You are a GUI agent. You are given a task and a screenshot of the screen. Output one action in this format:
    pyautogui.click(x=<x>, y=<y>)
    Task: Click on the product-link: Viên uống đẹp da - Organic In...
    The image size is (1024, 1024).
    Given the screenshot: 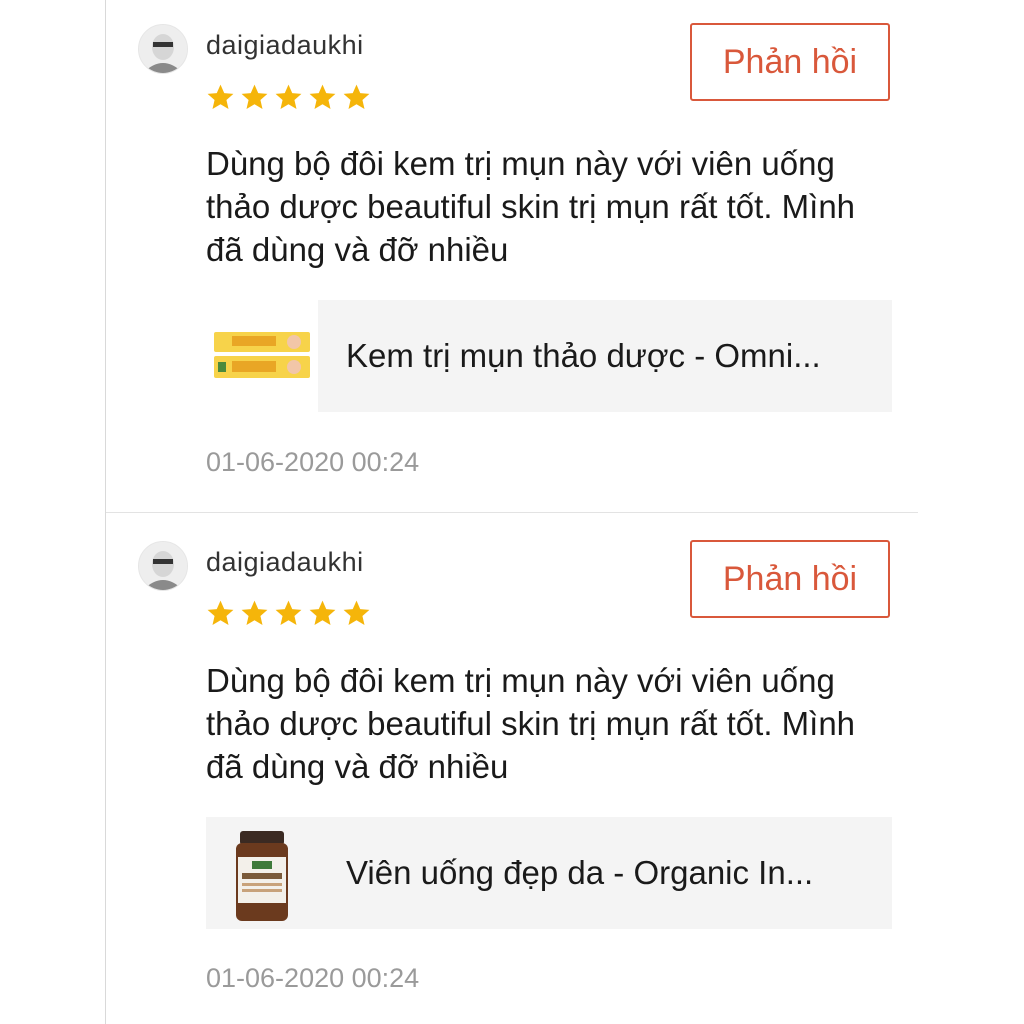 What is the action you would take?
    pyautogui.click(x=549, y=873)
    